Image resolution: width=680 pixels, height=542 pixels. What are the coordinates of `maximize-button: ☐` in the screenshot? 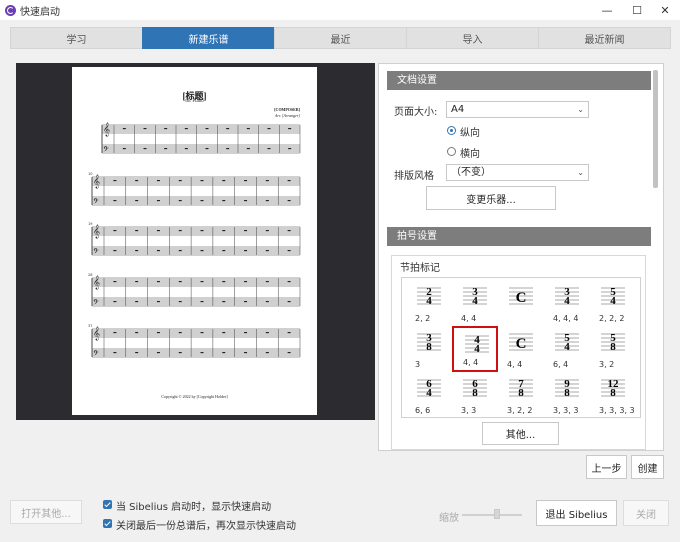 It's located at (637, 10).